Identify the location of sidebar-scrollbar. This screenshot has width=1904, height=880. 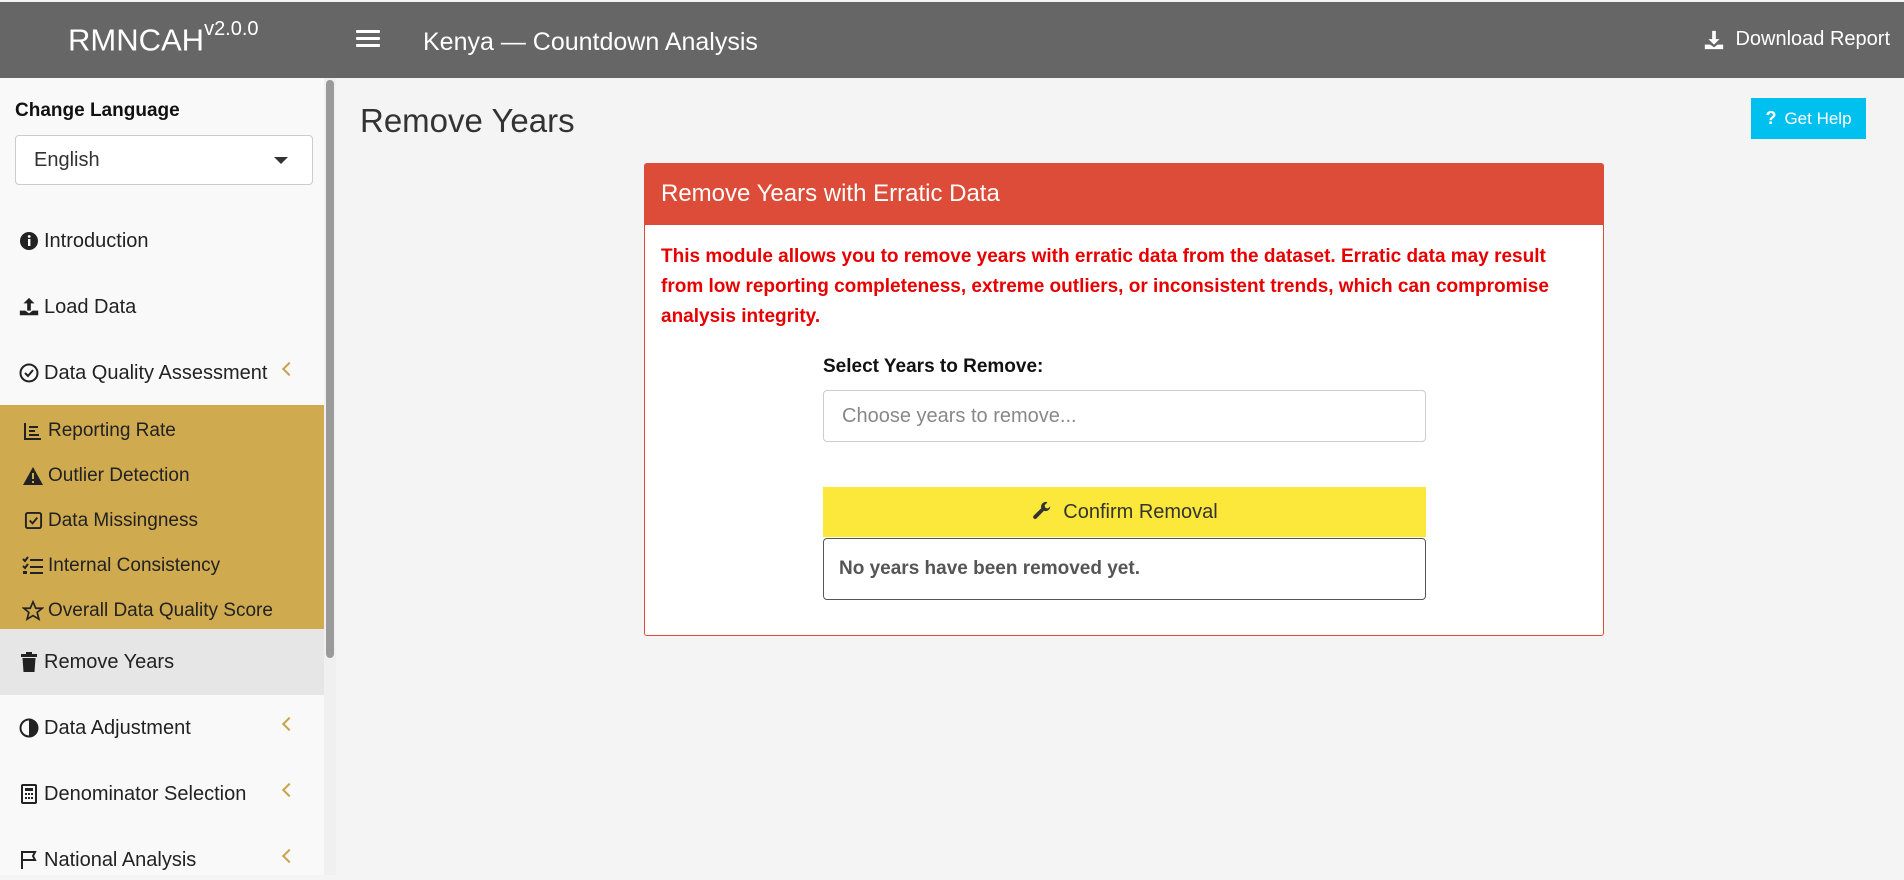
(330, 476).